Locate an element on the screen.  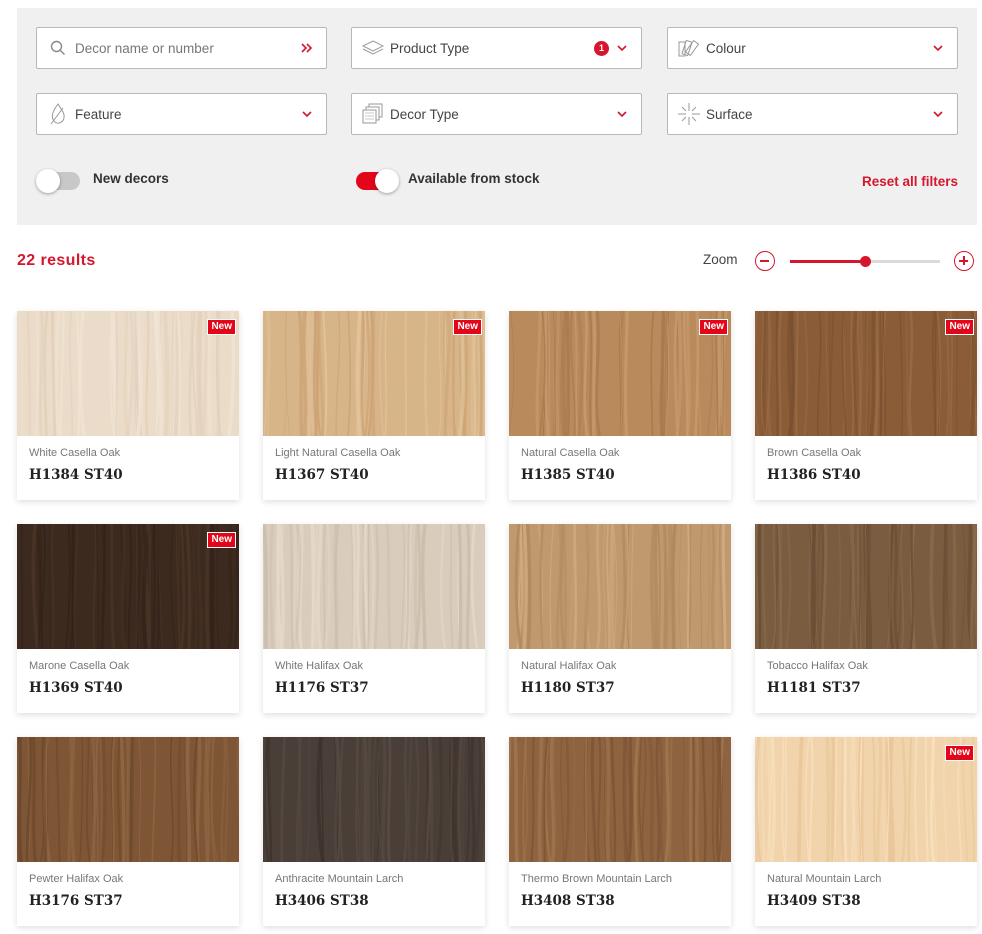
product-code: H1385 ST40 is located at coordinates (568, 475).